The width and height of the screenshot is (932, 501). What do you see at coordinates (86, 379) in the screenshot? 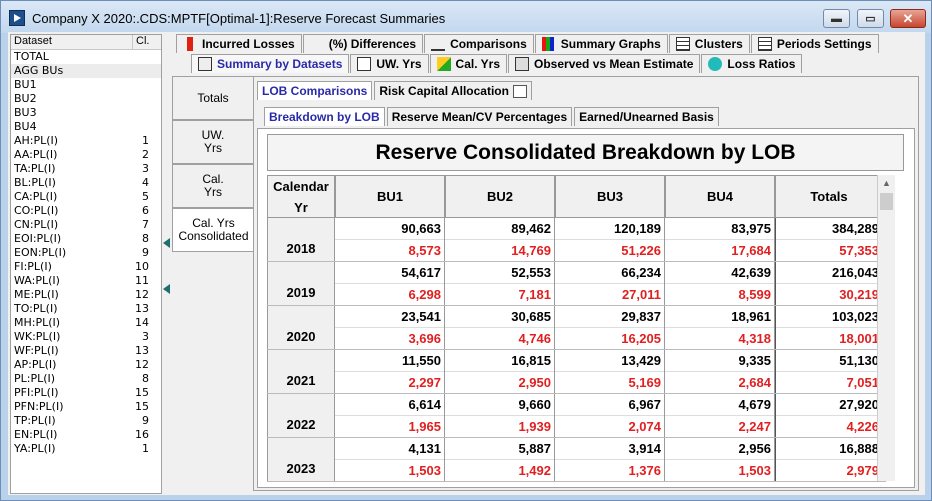
I see `dataset-row: PL:PL(I) 8` at bounding box center [86, 379].